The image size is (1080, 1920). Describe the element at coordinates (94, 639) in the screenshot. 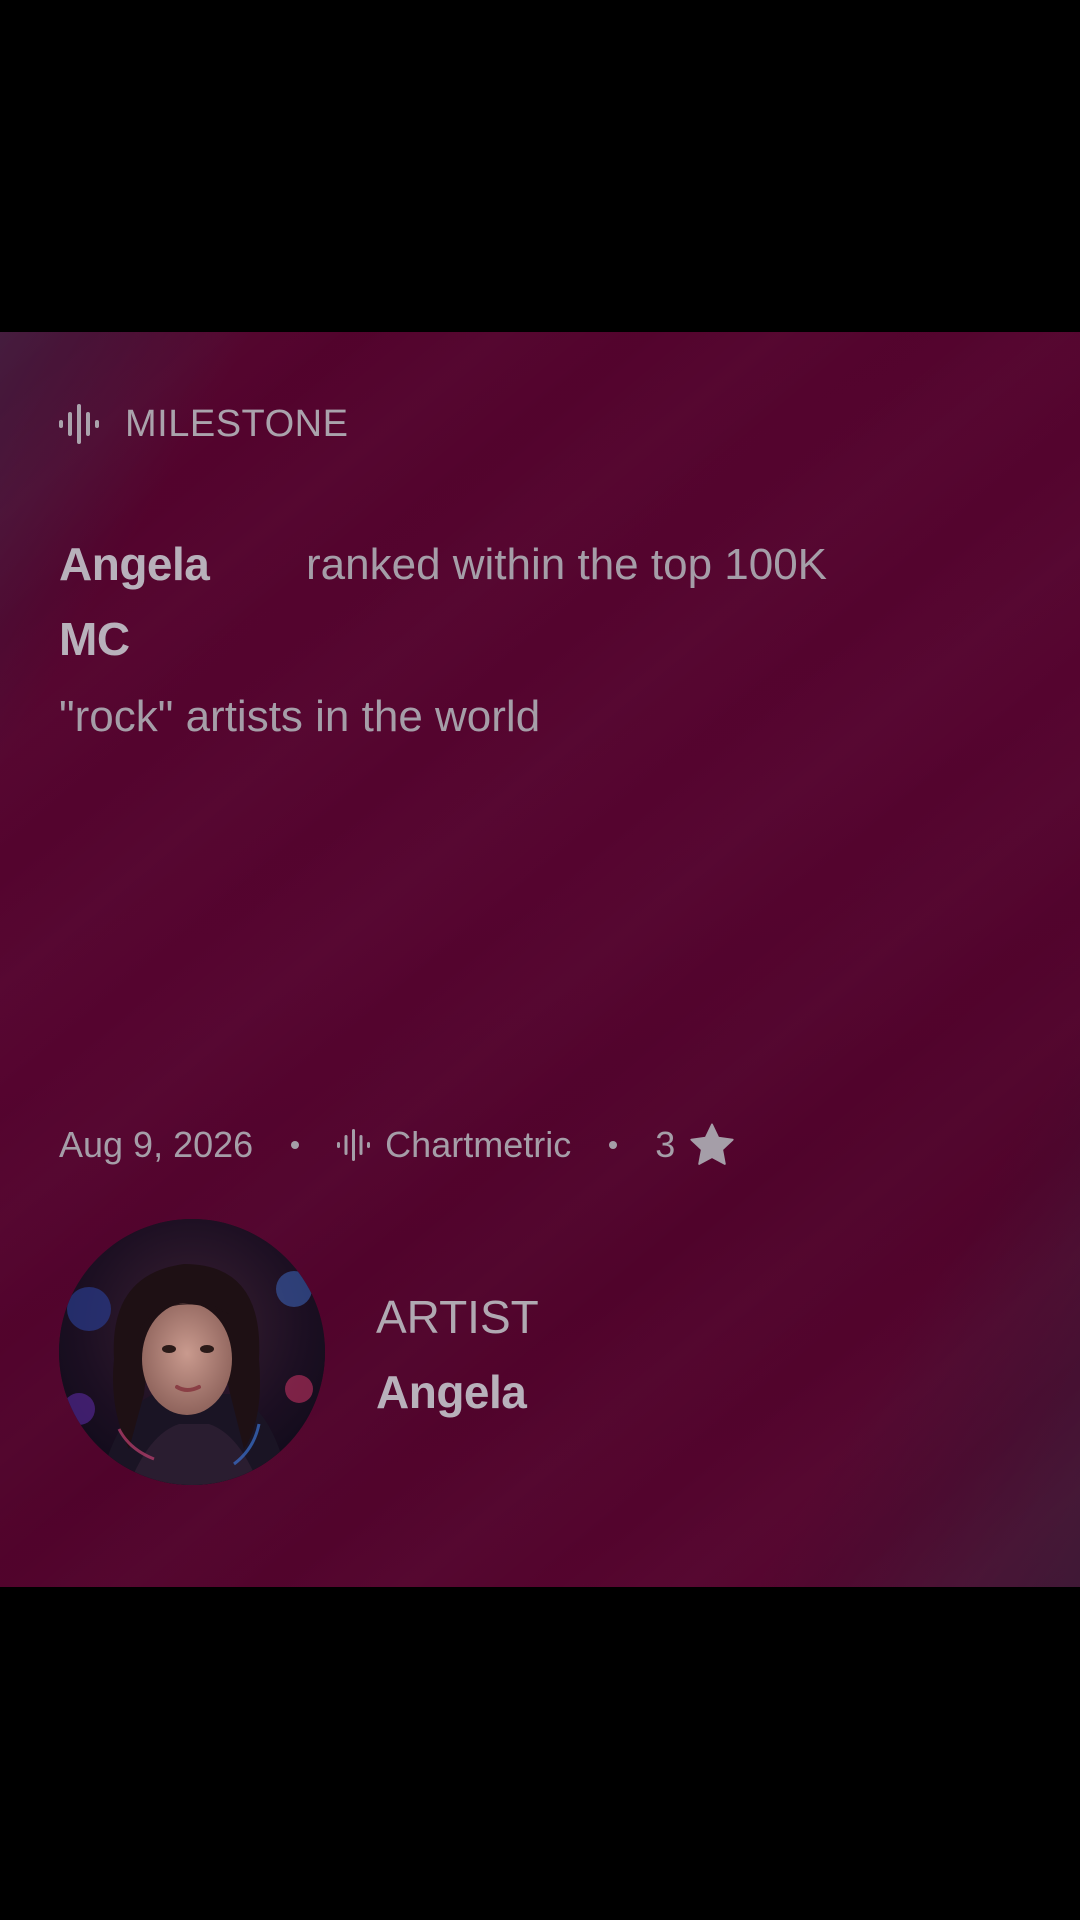

I see `headline-artist-name-line2: MC` at that location.